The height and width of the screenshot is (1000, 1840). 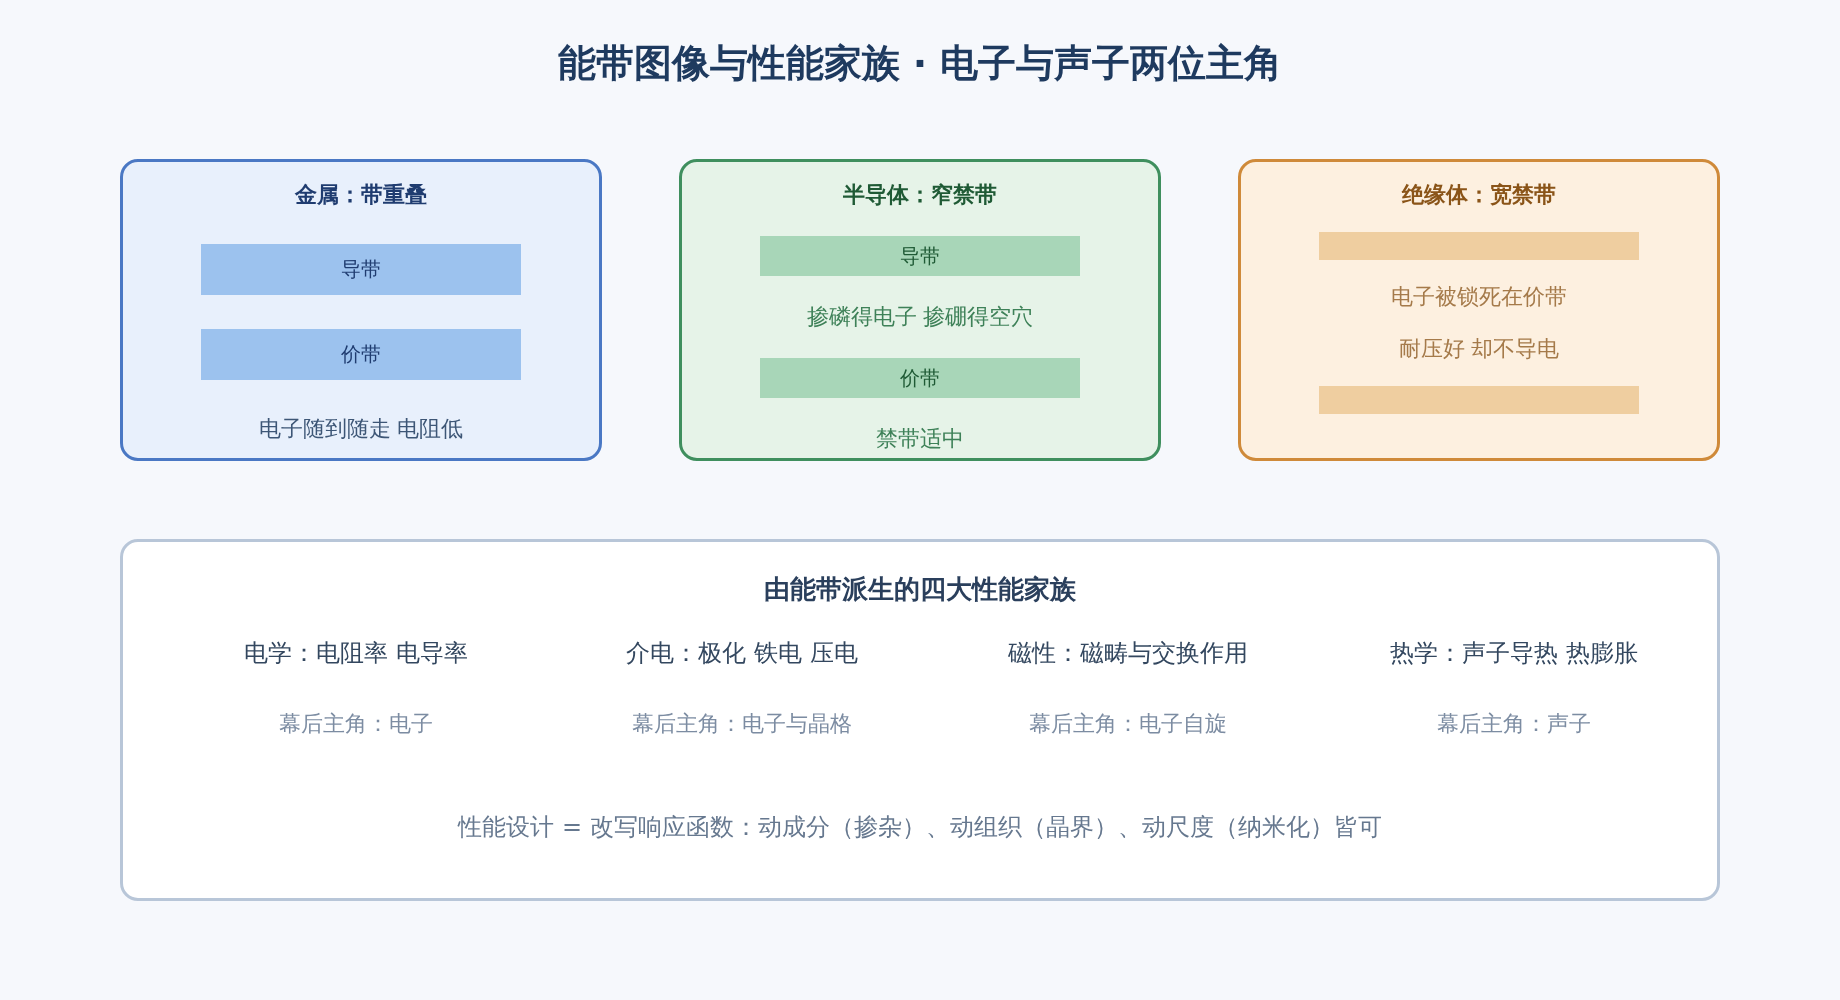 I want to click on family-driver: 幕后主角：电子, so click(x=356, y=724).